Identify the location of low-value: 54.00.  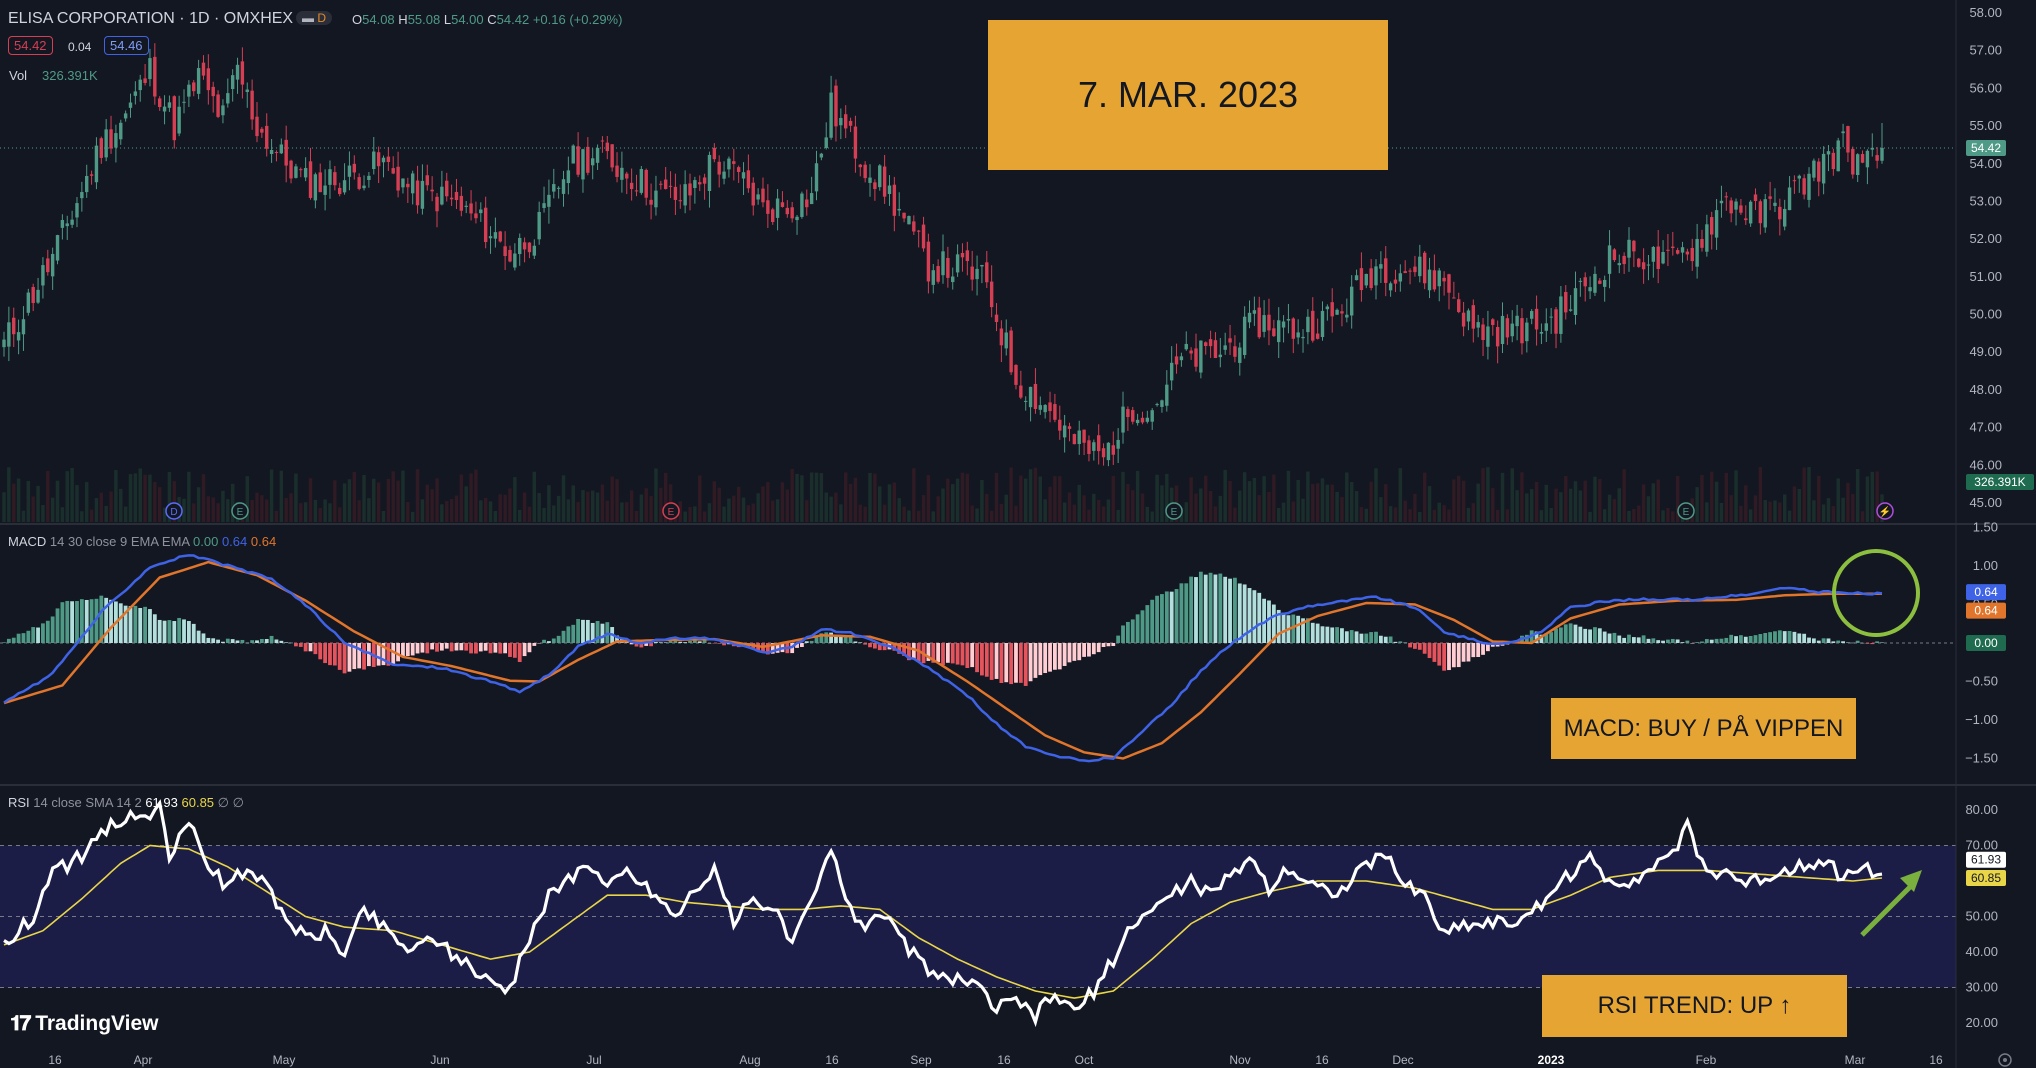
(467, 19).